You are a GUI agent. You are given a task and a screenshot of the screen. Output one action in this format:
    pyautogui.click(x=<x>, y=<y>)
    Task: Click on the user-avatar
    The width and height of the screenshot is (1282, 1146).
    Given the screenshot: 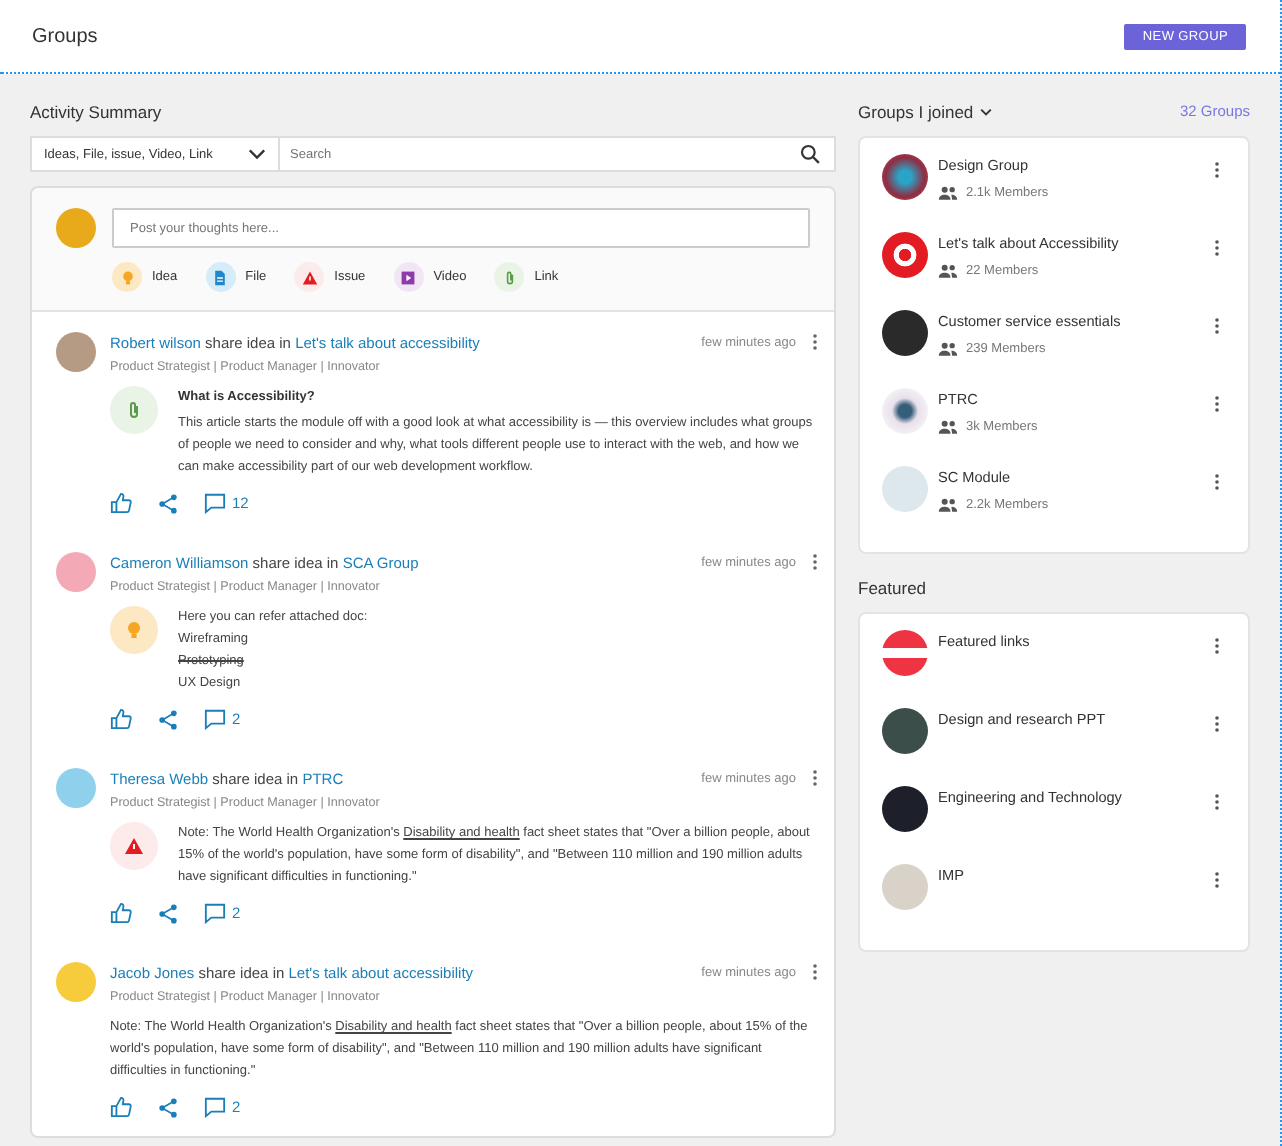 What is the action you would take?
    pyautogui.click(x=76, y=228)
    